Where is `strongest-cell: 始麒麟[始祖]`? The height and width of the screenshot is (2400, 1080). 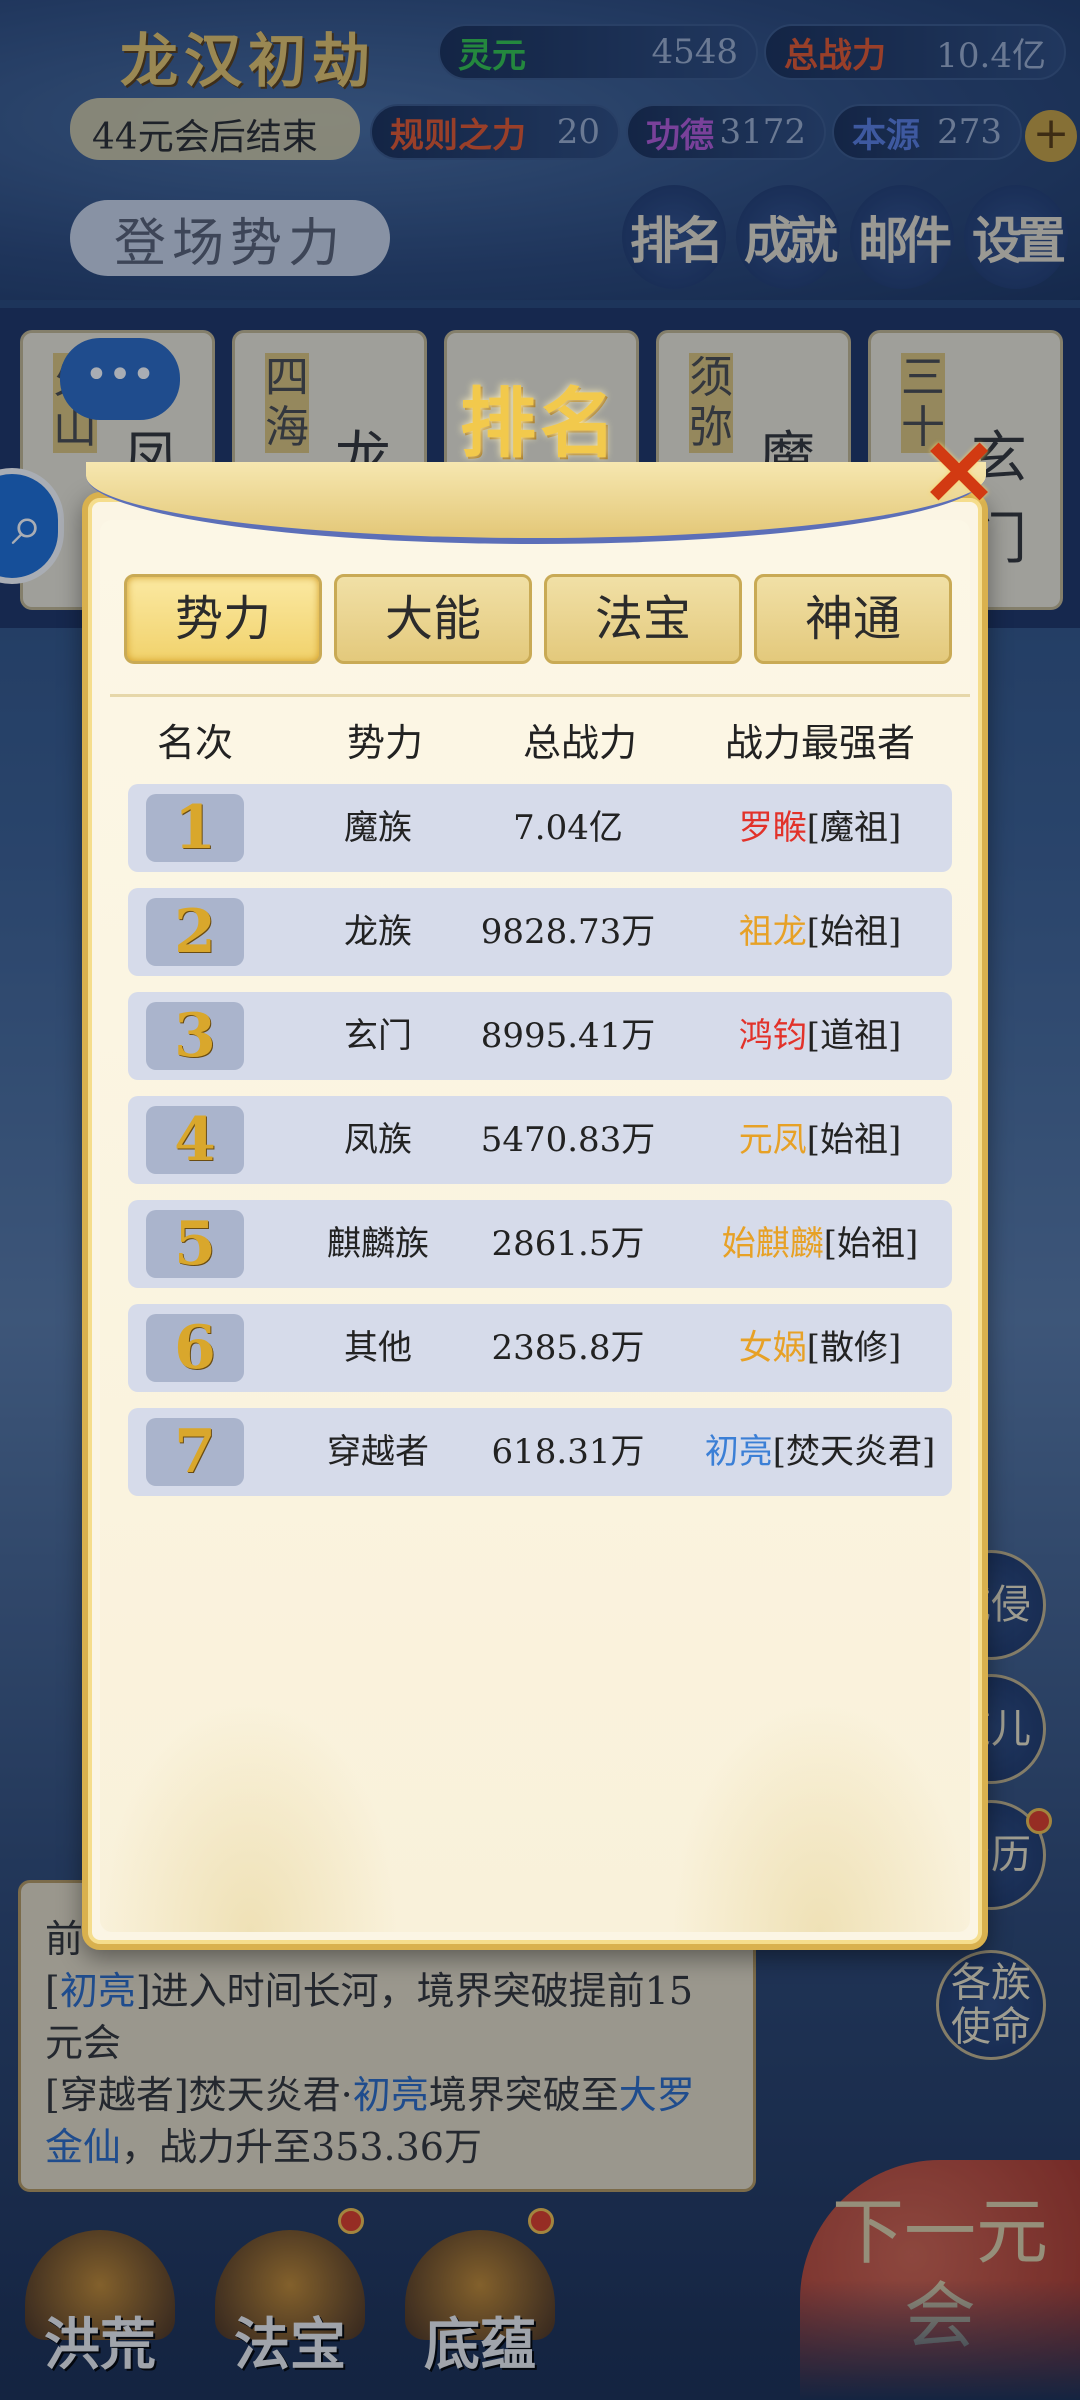 strongest-cell: 始麒麟[始祖] is located at coordinates (820, 1244).